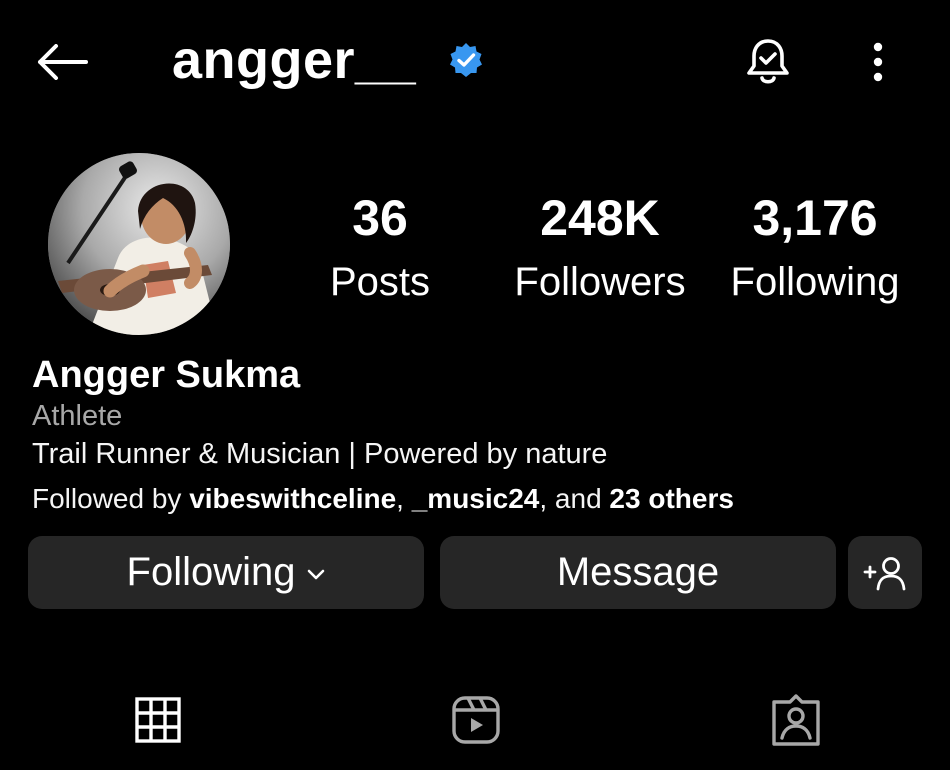 The image size is (950, 770). I want to click on stat-followers: 248K Followers, so click(600, 248).